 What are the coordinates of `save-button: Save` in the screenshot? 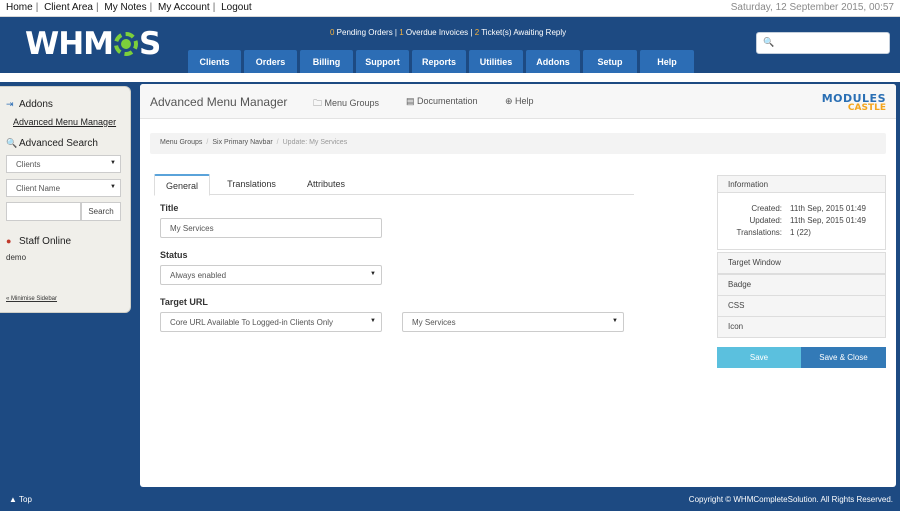 It's located at (759, 357).